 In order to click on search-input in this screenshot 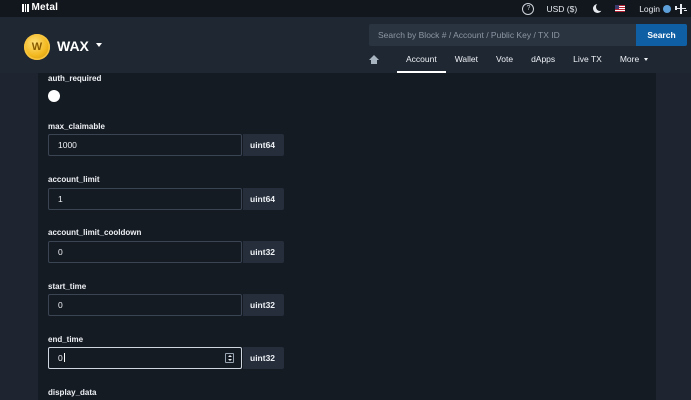, I will do `click(502, 35)`.